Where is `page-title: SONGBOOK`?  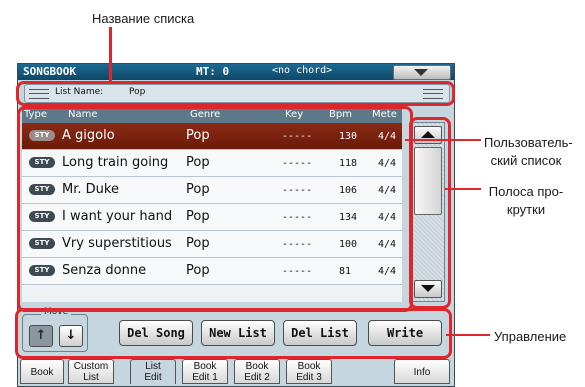 page-title: SONGBOOK is located at coordinates (49, 71).